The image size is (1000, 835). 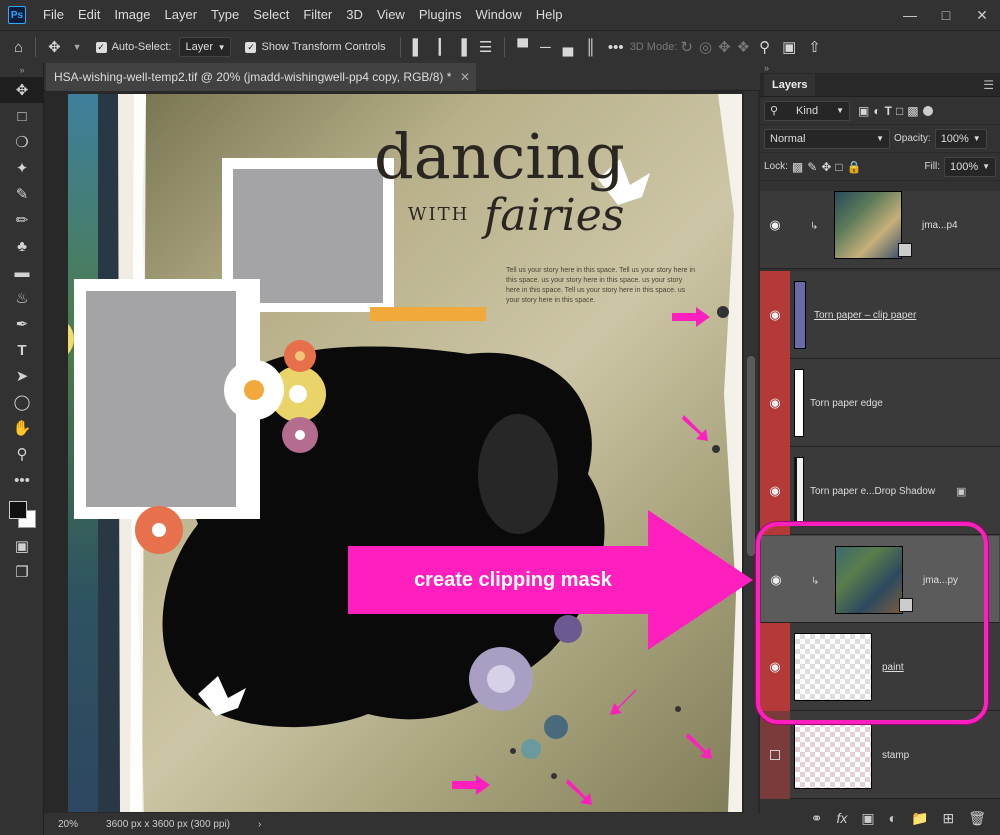 What do you see at coordinates (133, 47) in the screenshot?
I see `auto-select-checkbox: ✓ Auto-Select:` at bounding box center [133, 47].